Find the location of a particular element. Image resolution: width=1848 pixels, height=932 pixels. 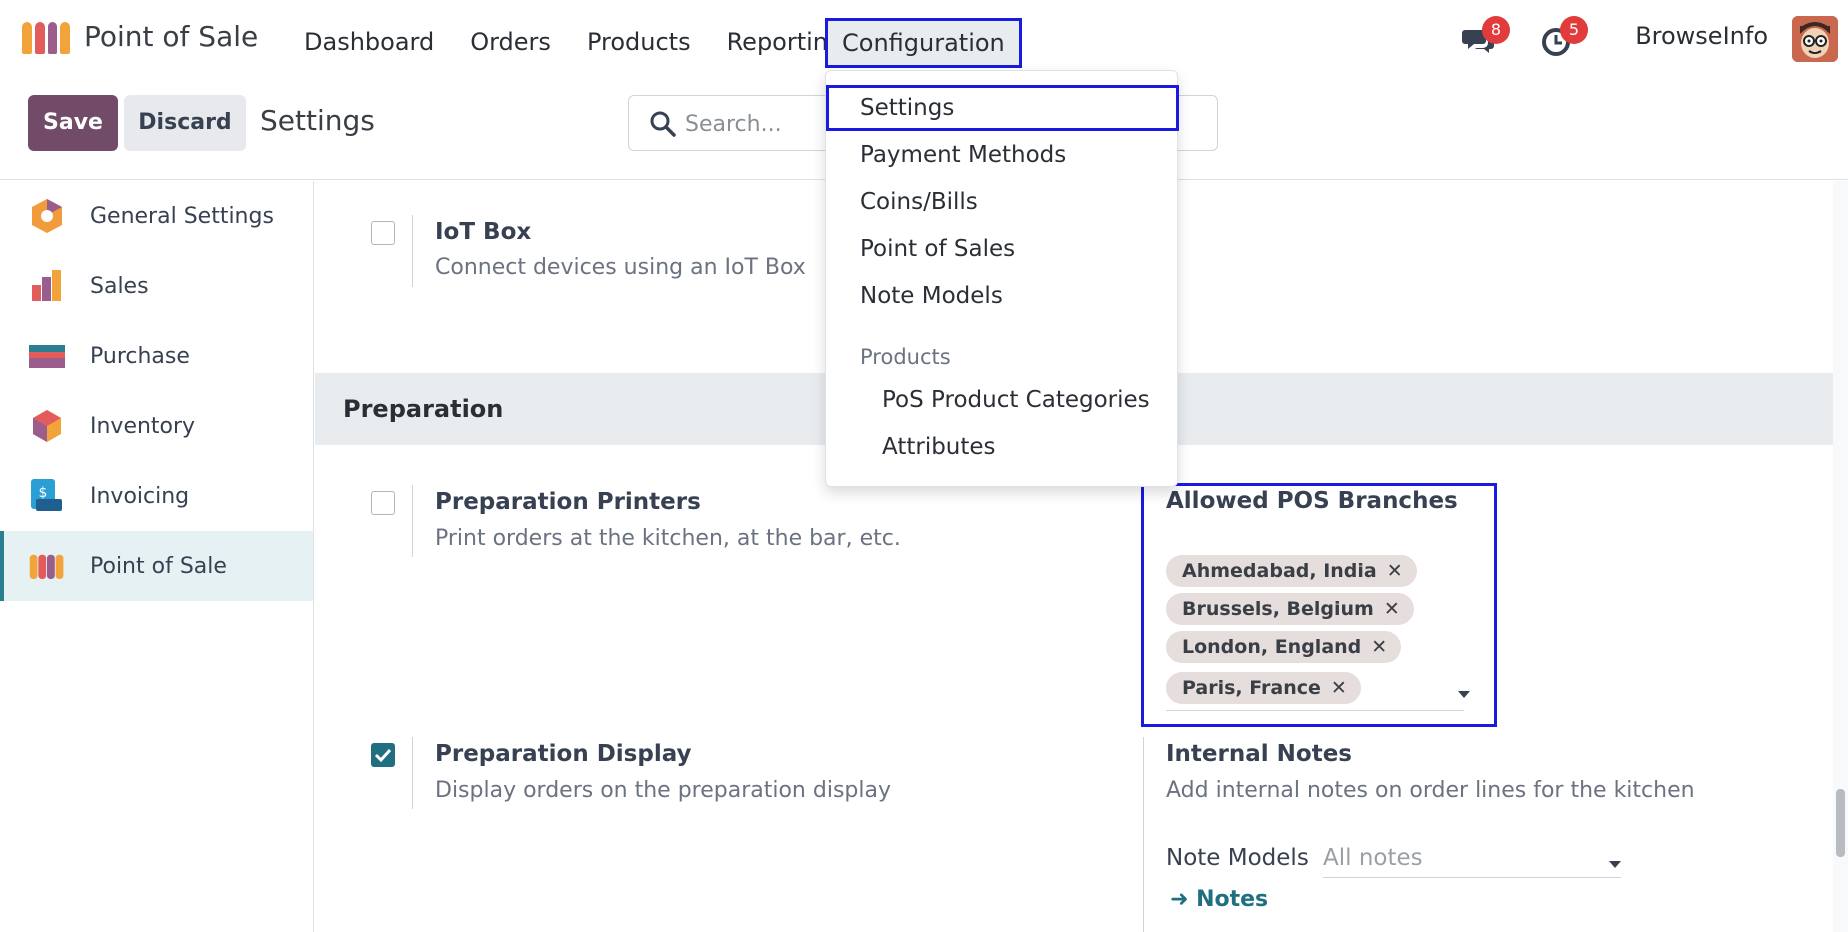

preparation-display-checkbox is located at coordinates (383, 755).